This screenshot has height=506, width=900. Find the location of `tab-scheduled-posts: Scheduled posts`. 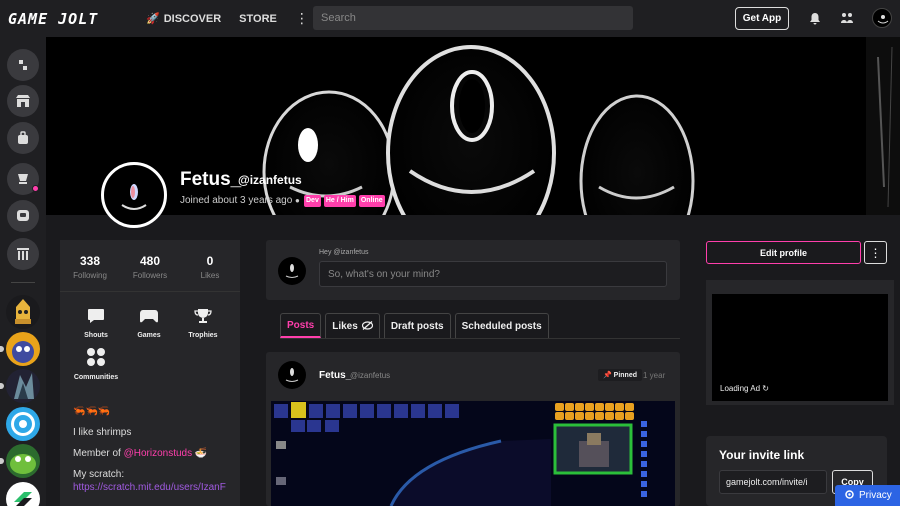

tab-scheduled-posts: Scheduled posts is located at coordinates (501, 325).